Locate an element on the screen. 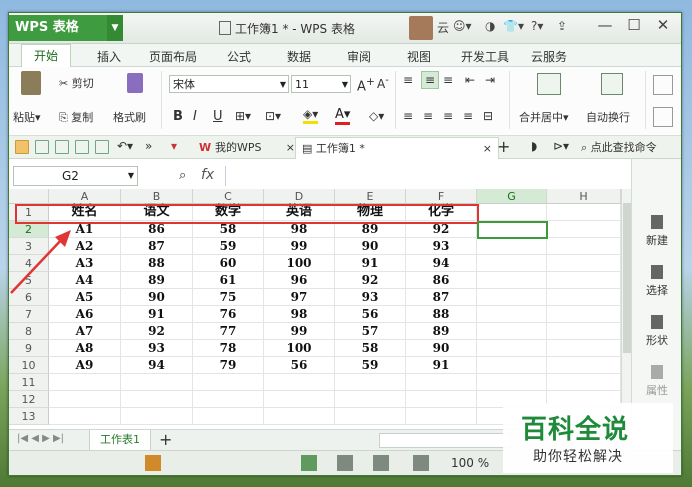 The height and width of the screenshot is (487, 692). reading-mode-icon is located at coordinates (421, 463).